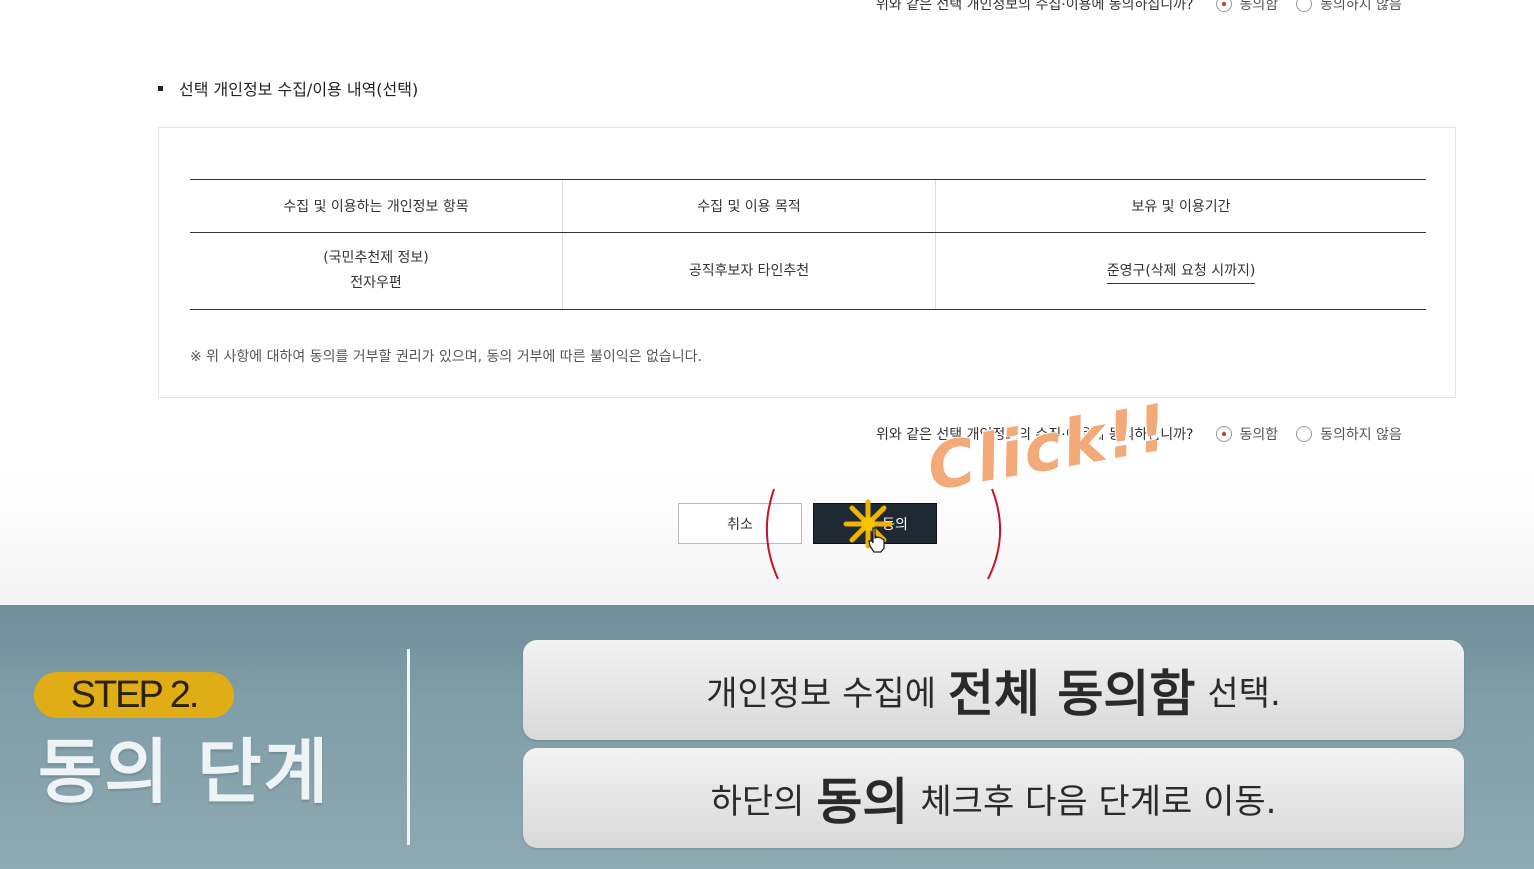 This screenshot has width=1534, height=869. What do you see at coordinates (1098, 801) in the screenshot?
I see `line2-post: 체크후 다음 단계로 이동.` at bounding box center [1098, 801].